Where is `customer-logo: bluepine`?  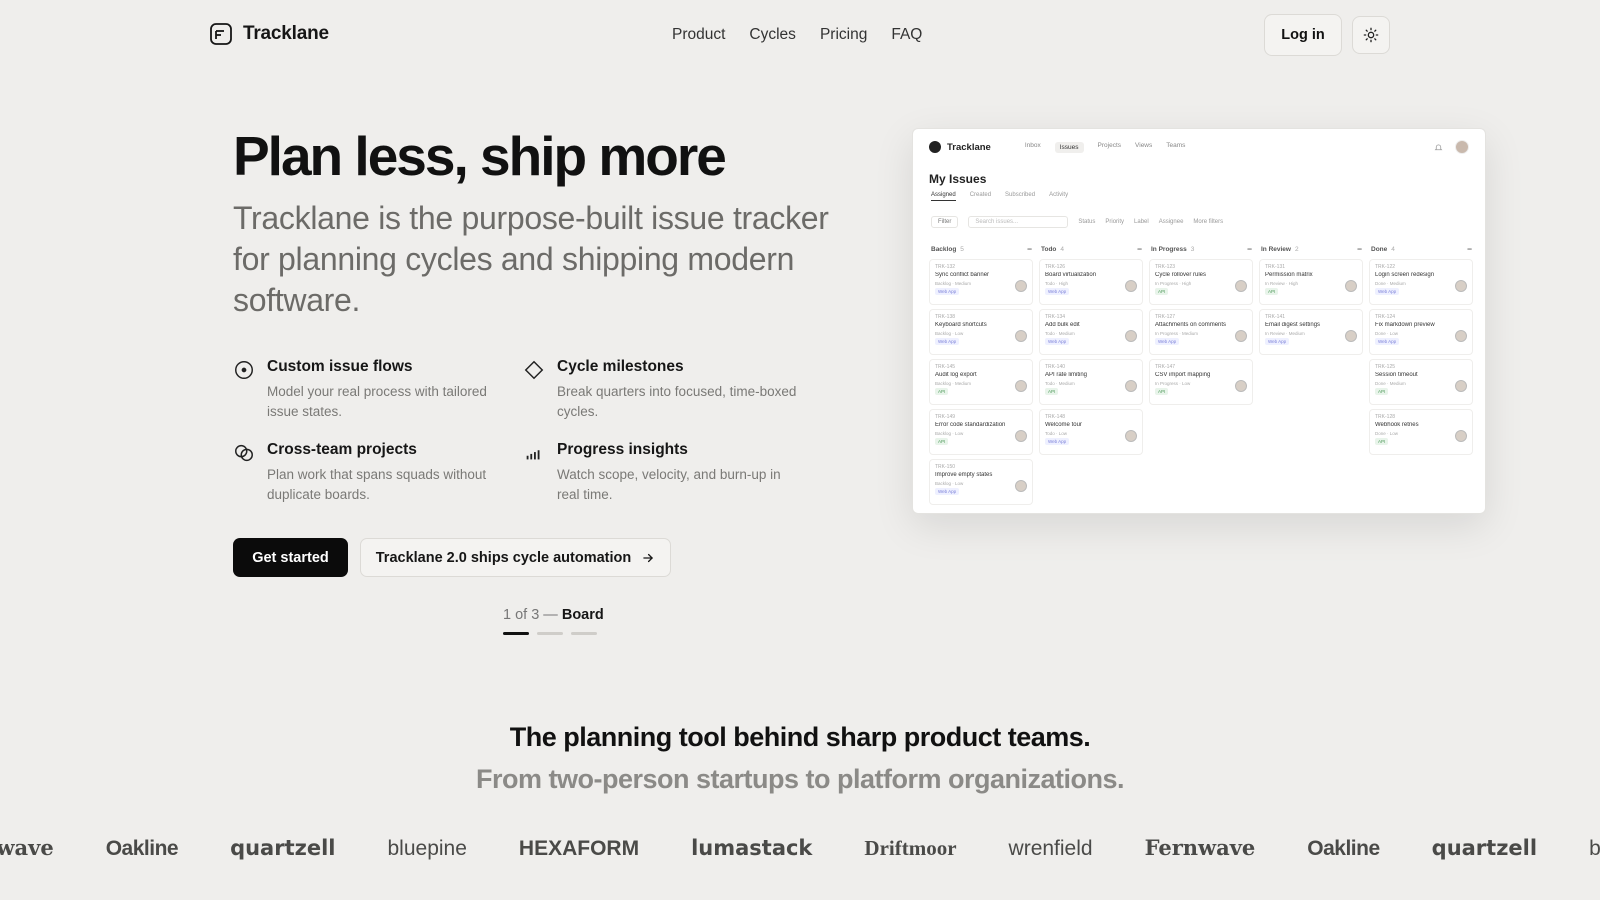 customer-logo: bluepine is located at coordinates (1594, 848).